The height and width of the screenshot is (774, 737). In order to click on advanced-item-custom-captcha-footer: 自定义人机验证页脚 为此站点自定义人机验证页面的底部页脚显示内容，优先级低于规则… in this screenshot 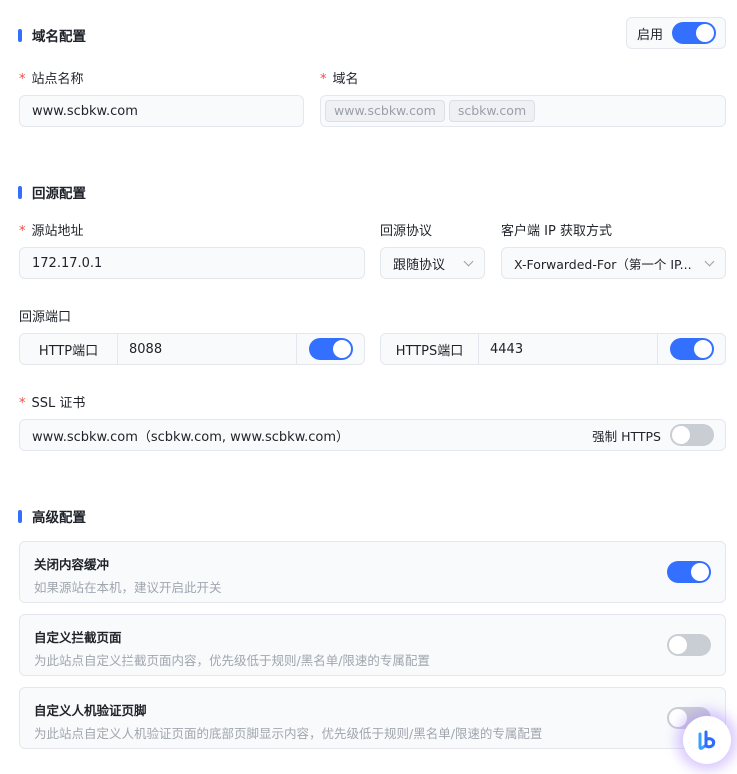, I will do `click(372, 718)`.